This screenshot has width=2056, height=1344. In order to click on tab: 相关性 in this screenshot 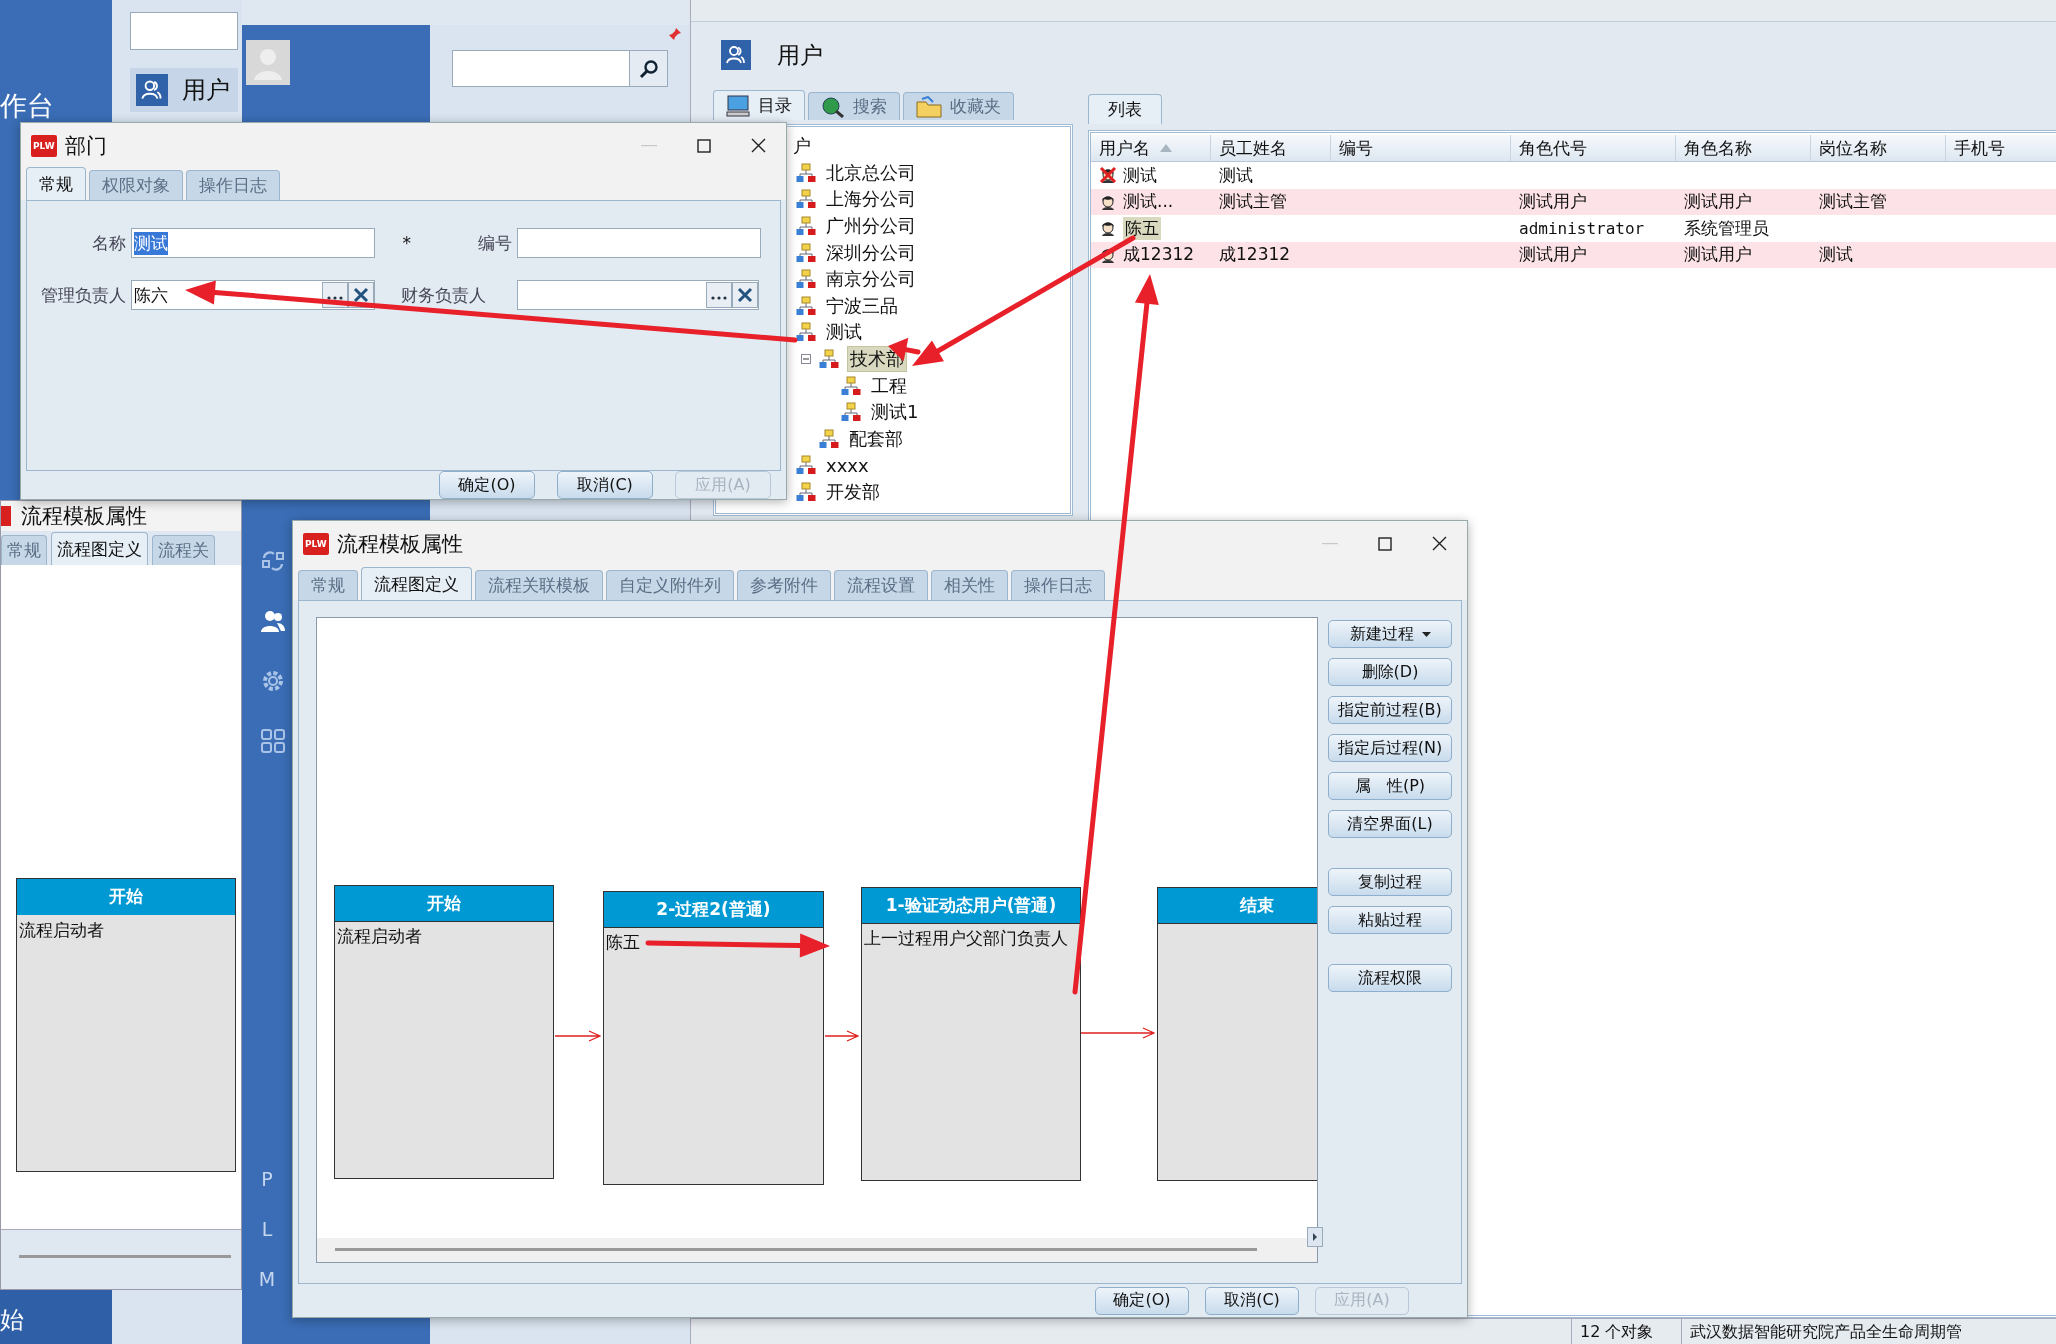, I will do `click(969, 585)`.